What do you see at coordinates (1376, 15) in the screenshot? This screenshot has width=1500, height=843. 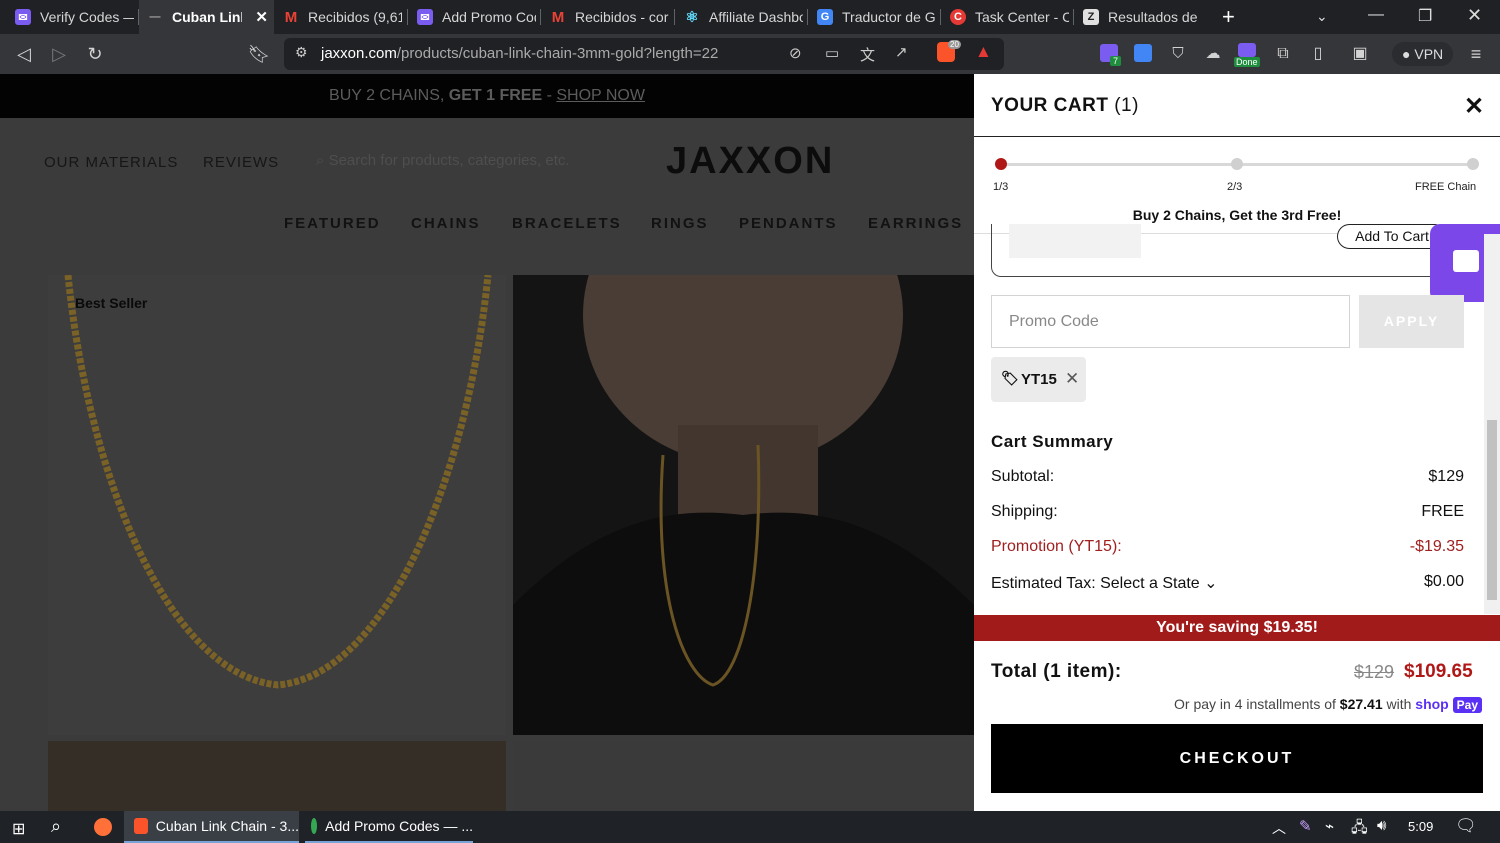 I see `minimize-icon: —` at bounding box center [1376, 15].